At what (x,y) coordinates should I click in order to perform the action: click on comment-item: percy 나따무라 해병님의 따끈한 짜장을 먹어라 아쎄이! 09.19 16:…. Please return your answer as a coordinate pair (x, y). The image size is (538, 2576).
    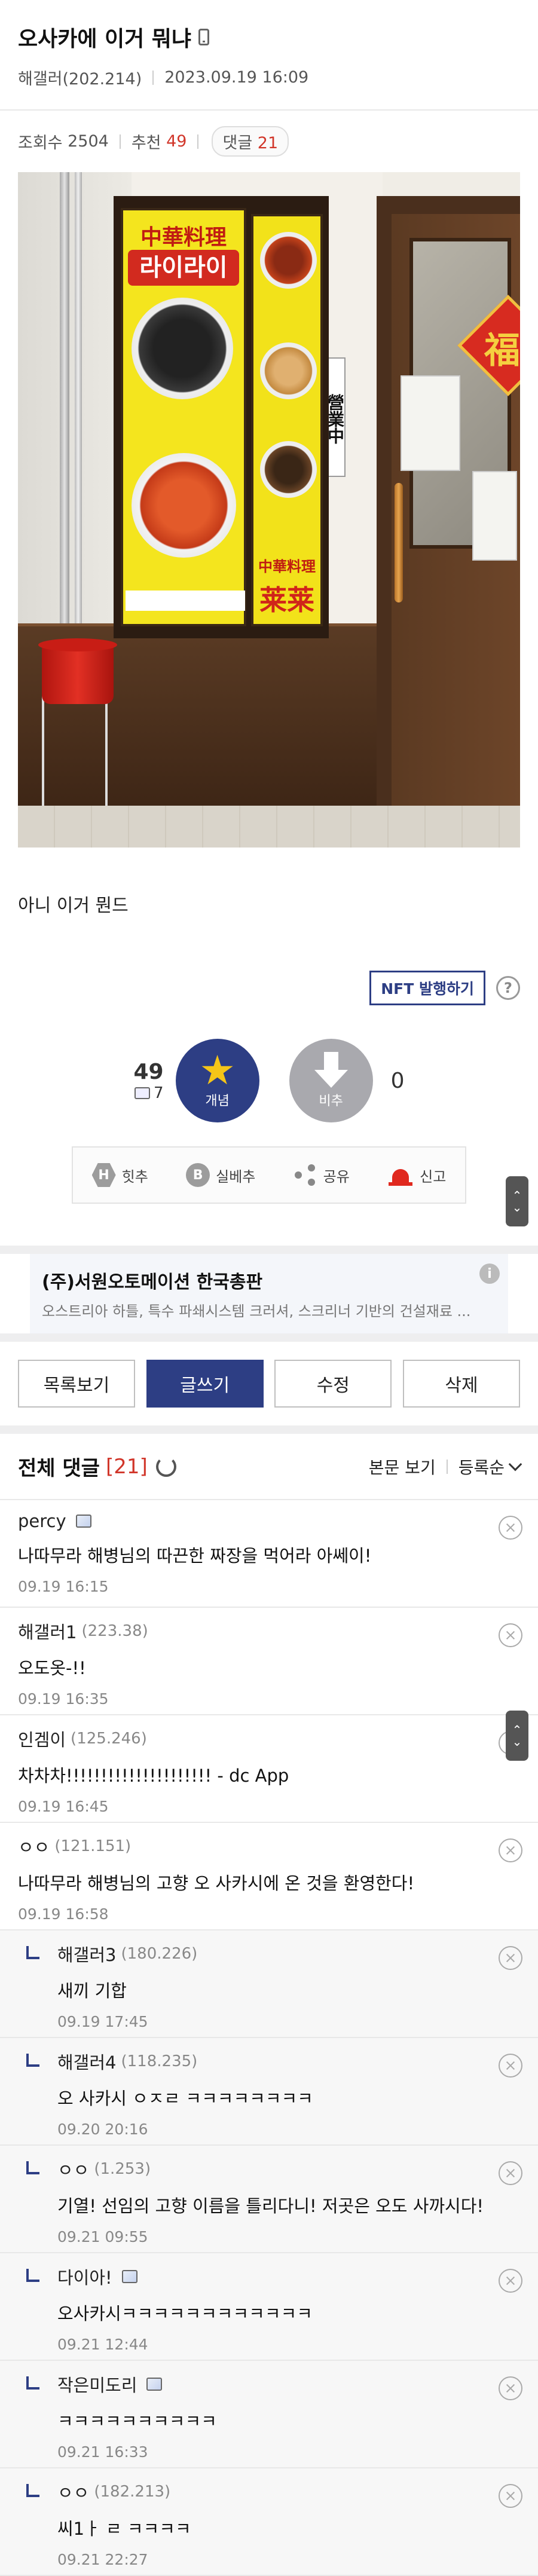
    Looking at the image, I should click on (269, 1554).